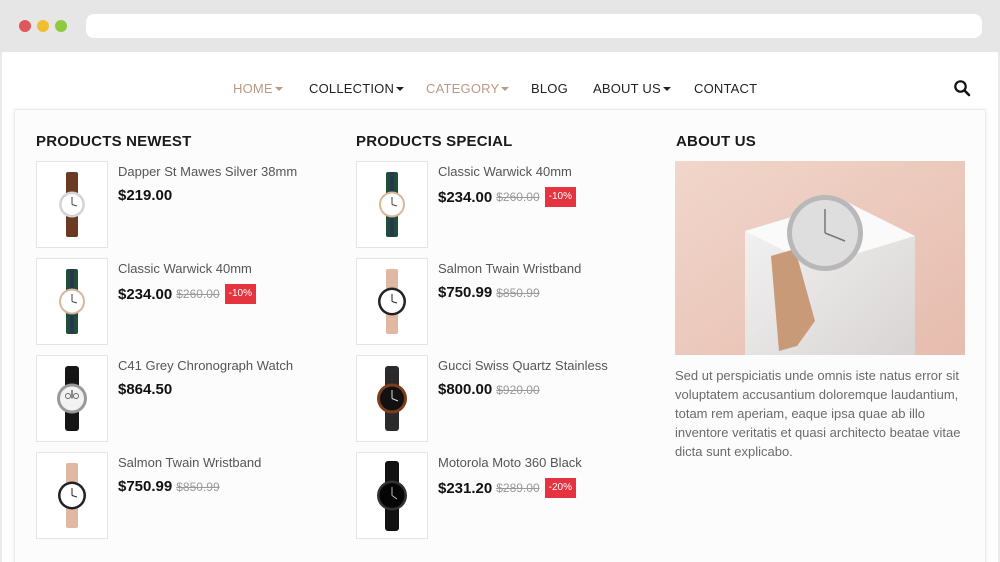 Image resolution: width=1000 pixels, height=562 pixels. Describe the element at coordinates (205, 365) in the screenshot. I see `product-name: C41 Grey Chronograph Watch` at that location.